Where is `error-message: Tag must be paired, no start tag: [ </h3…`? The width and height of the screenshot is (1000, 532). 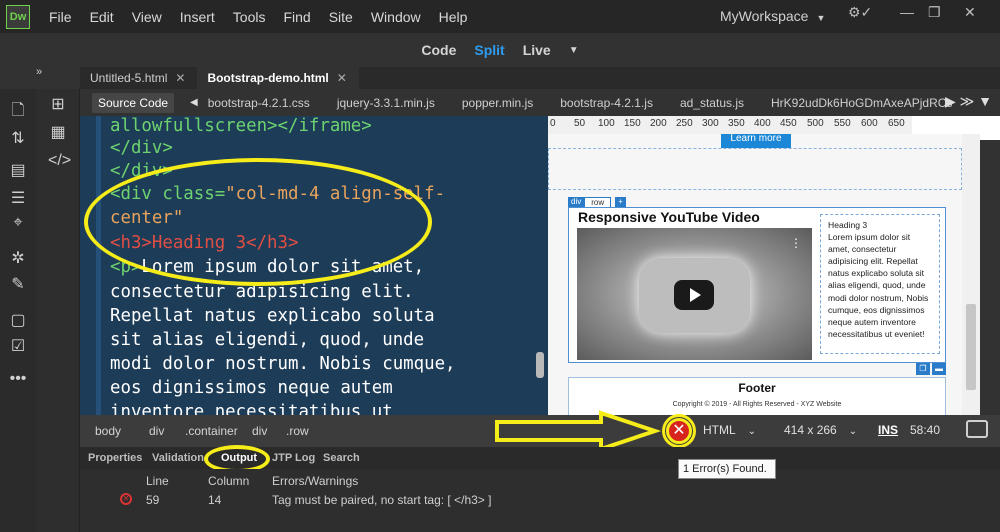
error-message: Tag must be paired, no start tag: [ </h3… is located at coordinates (381, 500).